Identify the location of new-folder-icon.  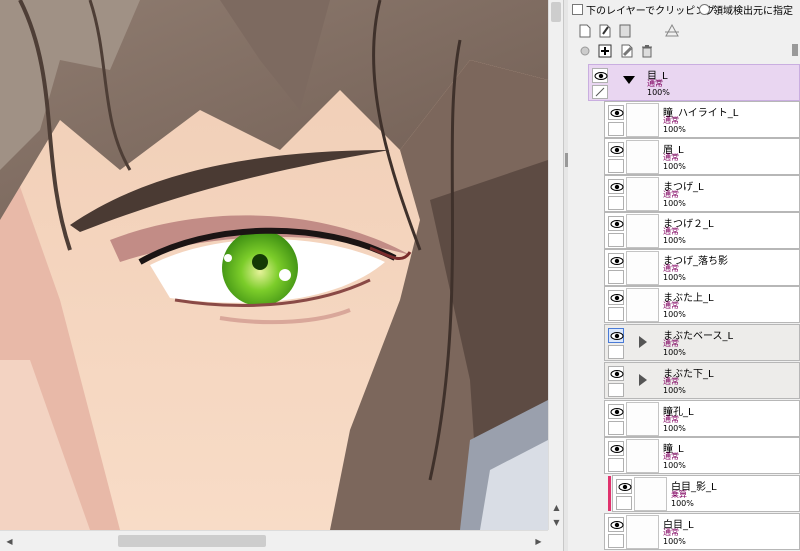
(625, 31).